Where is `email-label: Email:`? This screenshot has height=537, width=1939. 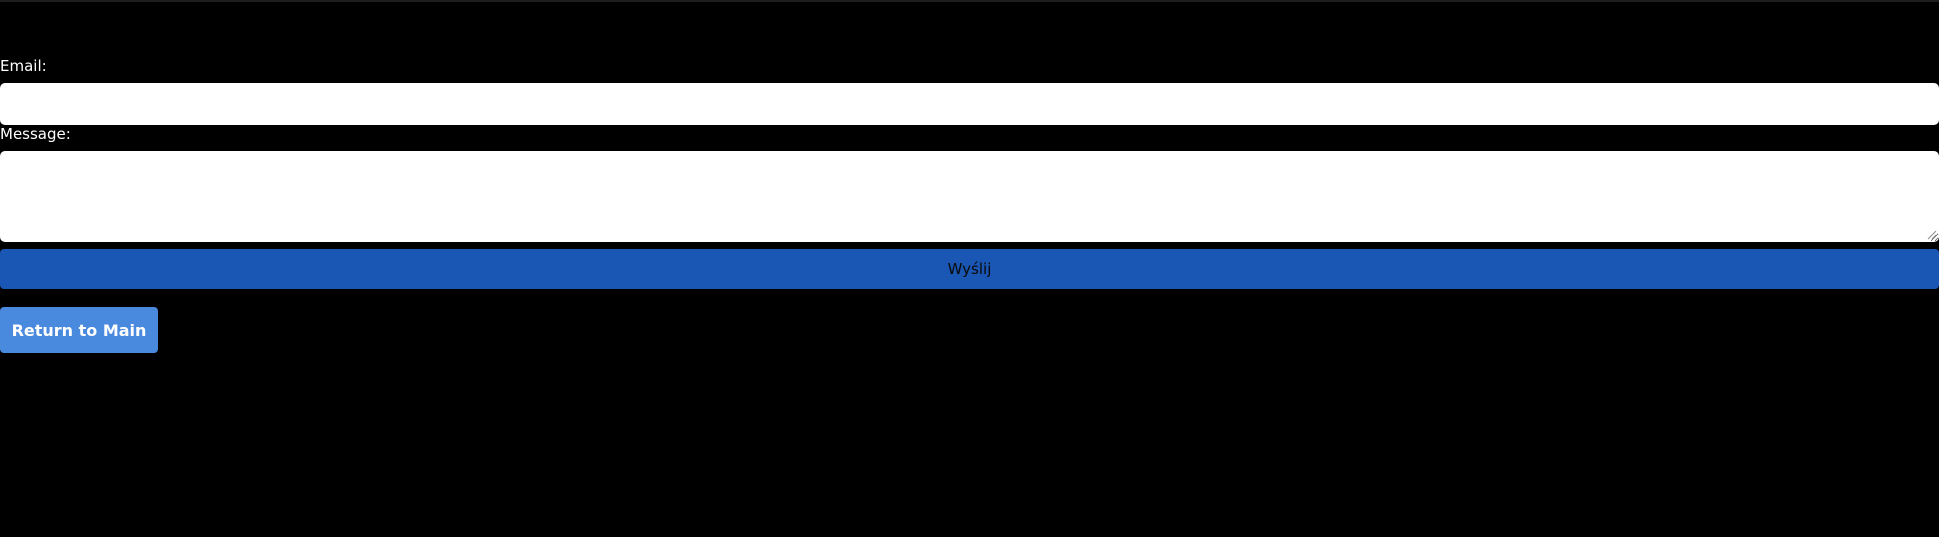
email-label: Email: is located at coordinates (23, 66).